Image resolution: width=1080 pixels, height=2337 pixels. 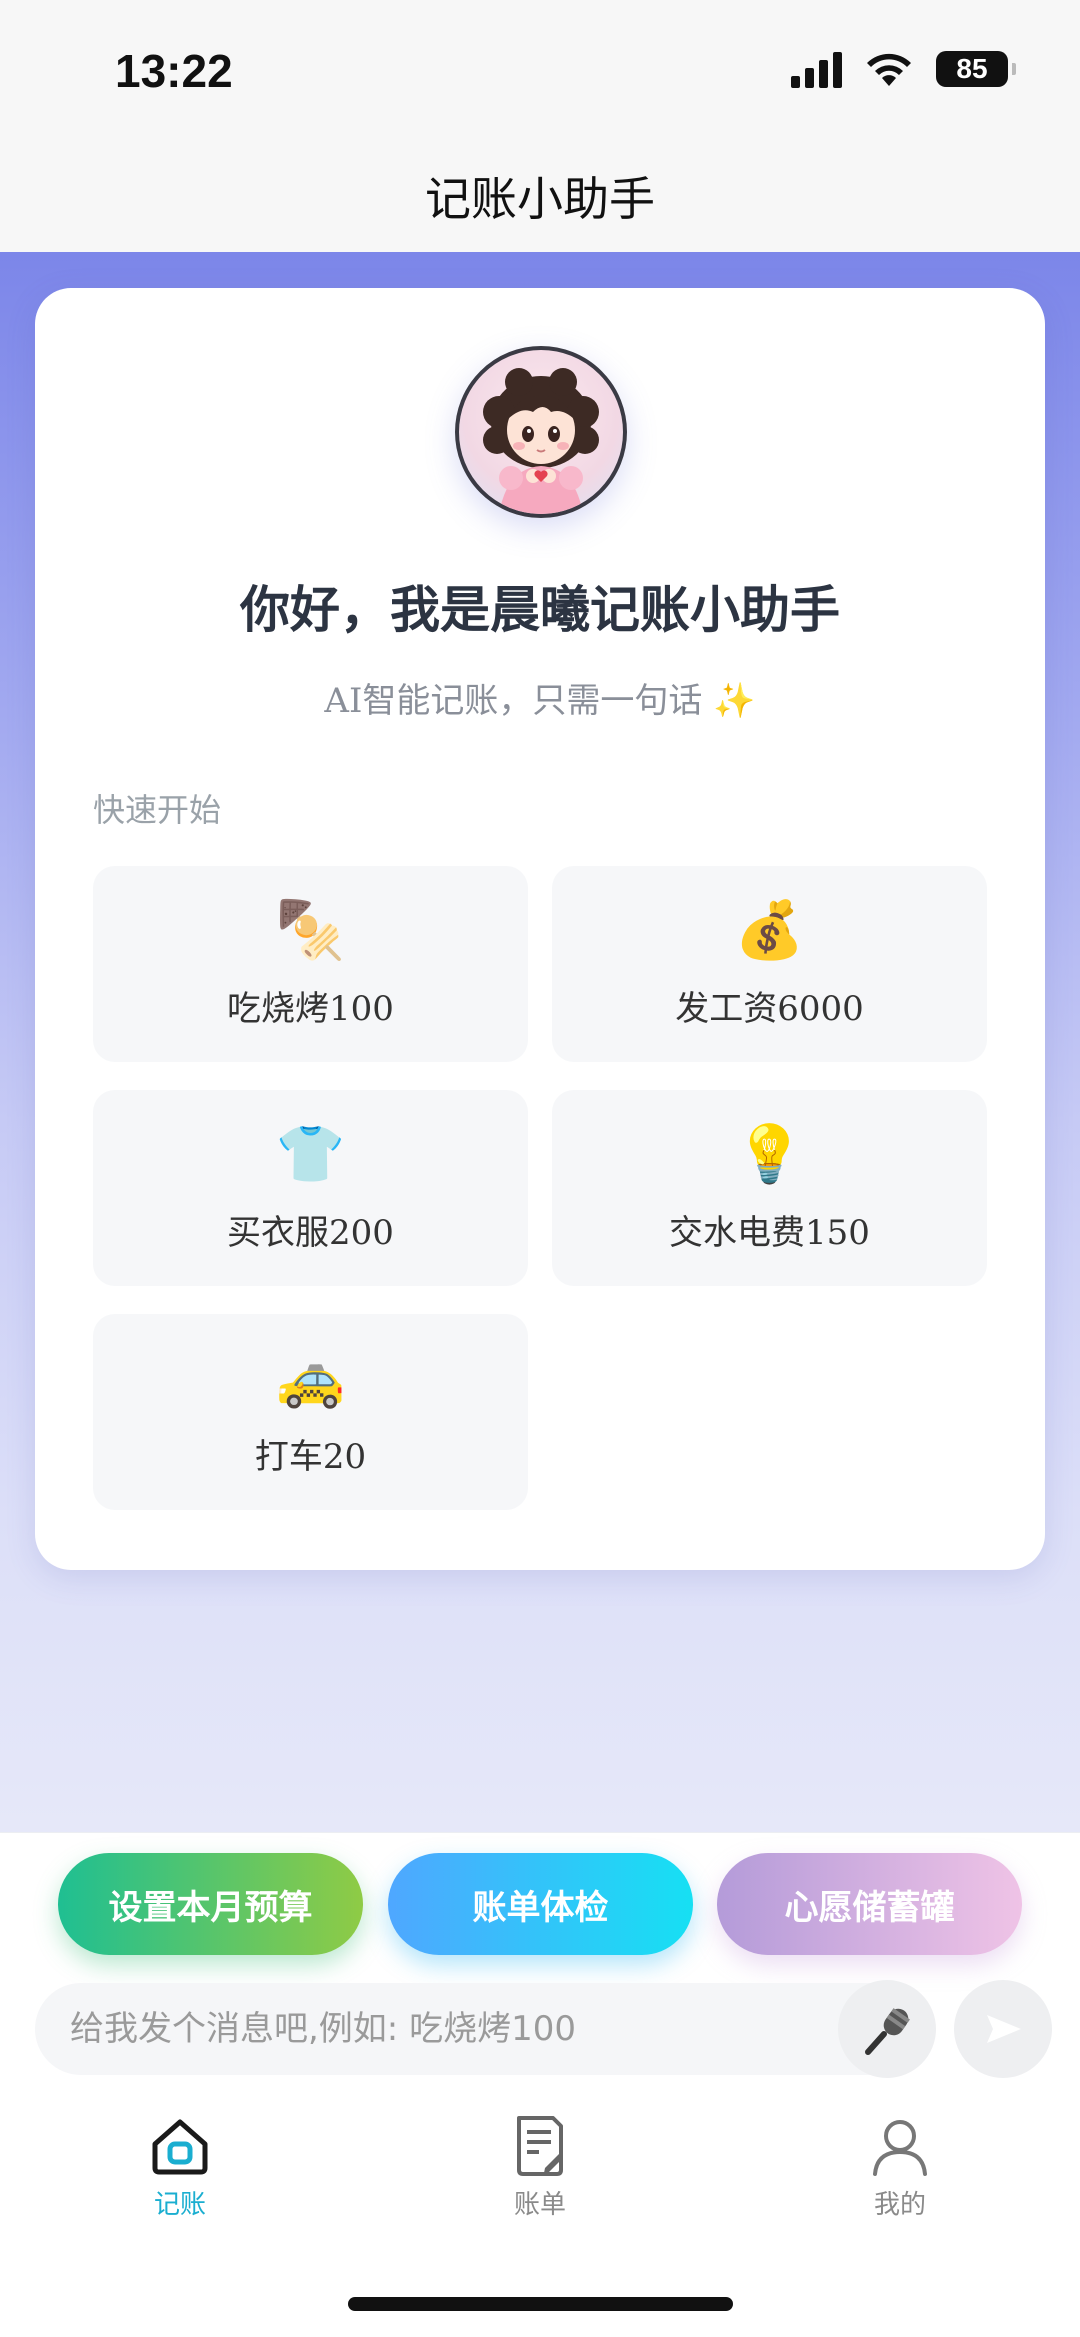 I want to click on message-input, so click(x=485, y=2029).